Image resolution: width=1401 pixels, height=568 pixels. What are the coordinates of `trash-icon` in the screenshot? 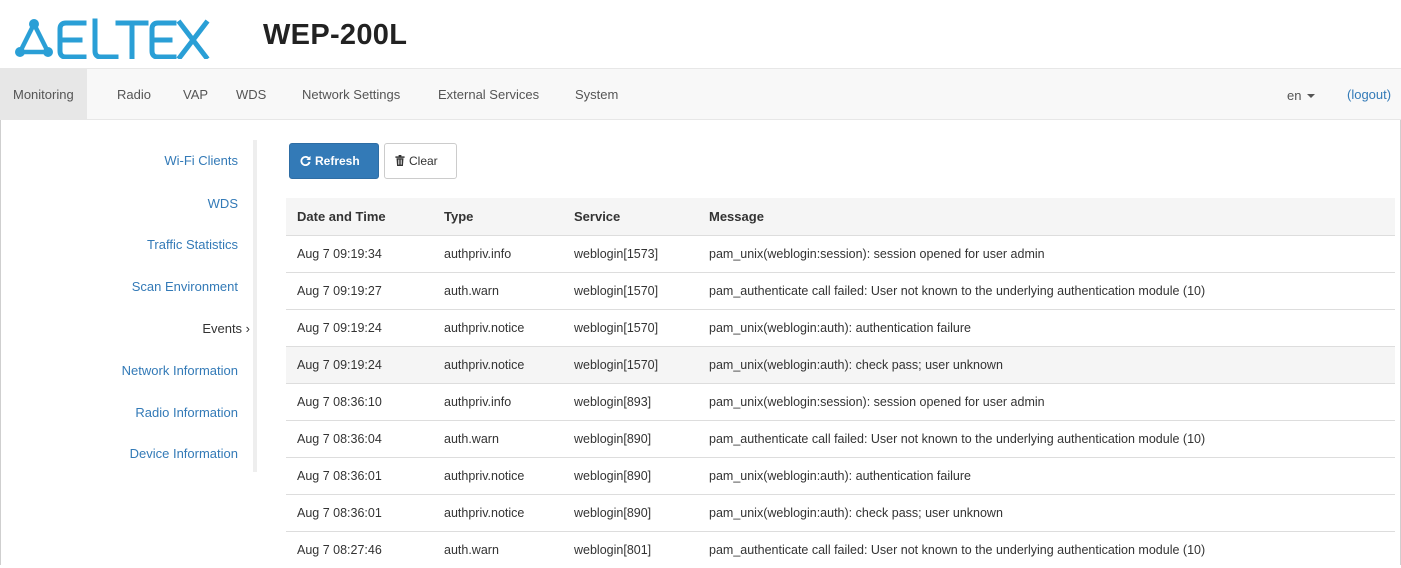 It's located at (400, 160).